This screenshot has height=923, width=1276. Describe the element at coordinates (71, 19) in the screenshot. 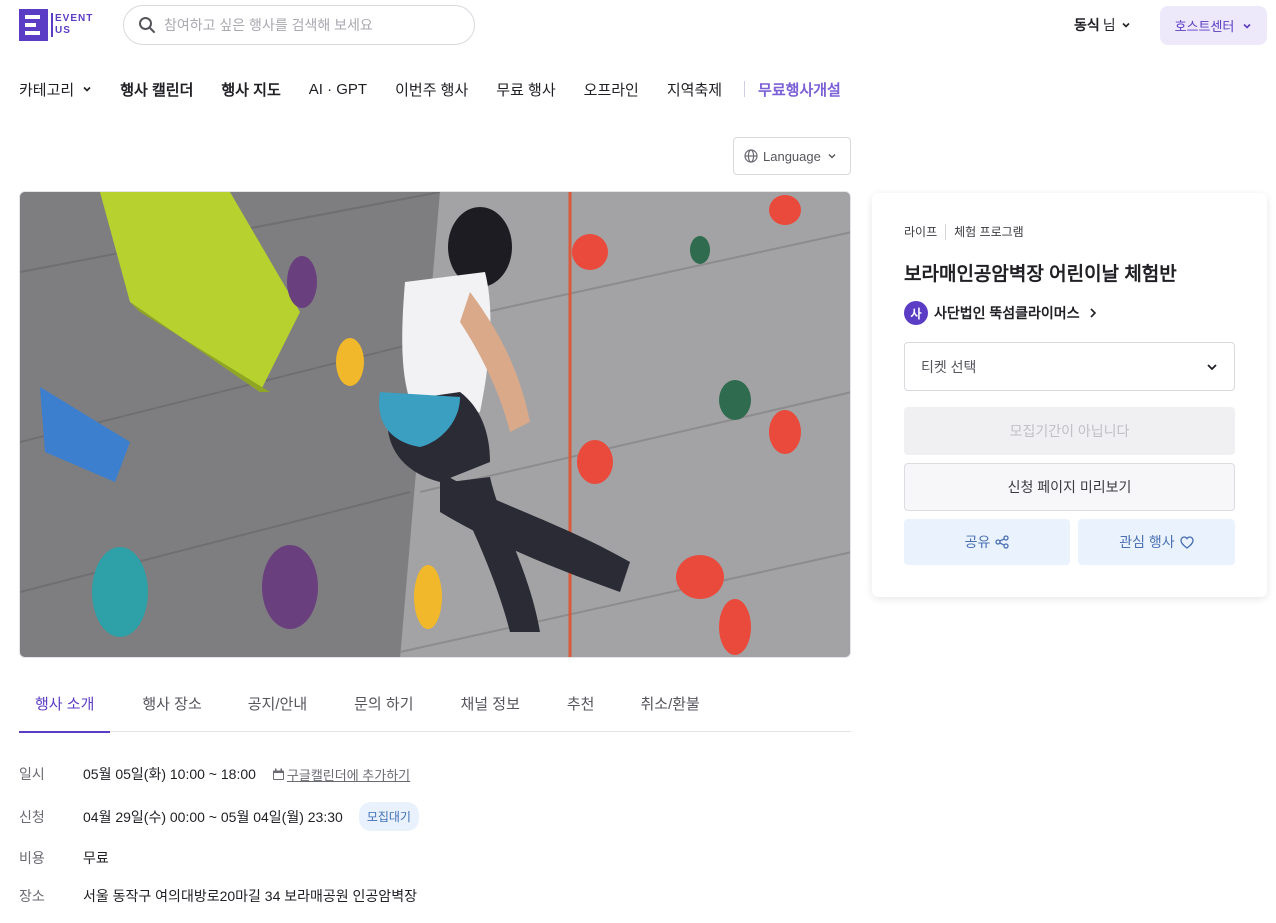

I see `logo-text-top: EVENT` at that location.